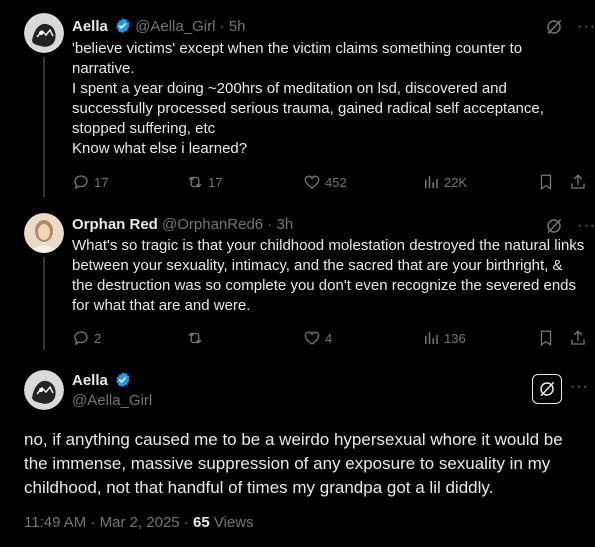  Describe the element at coordinates (90, 380) in the screenshot. I see `display-name-text: Aella` at that location.